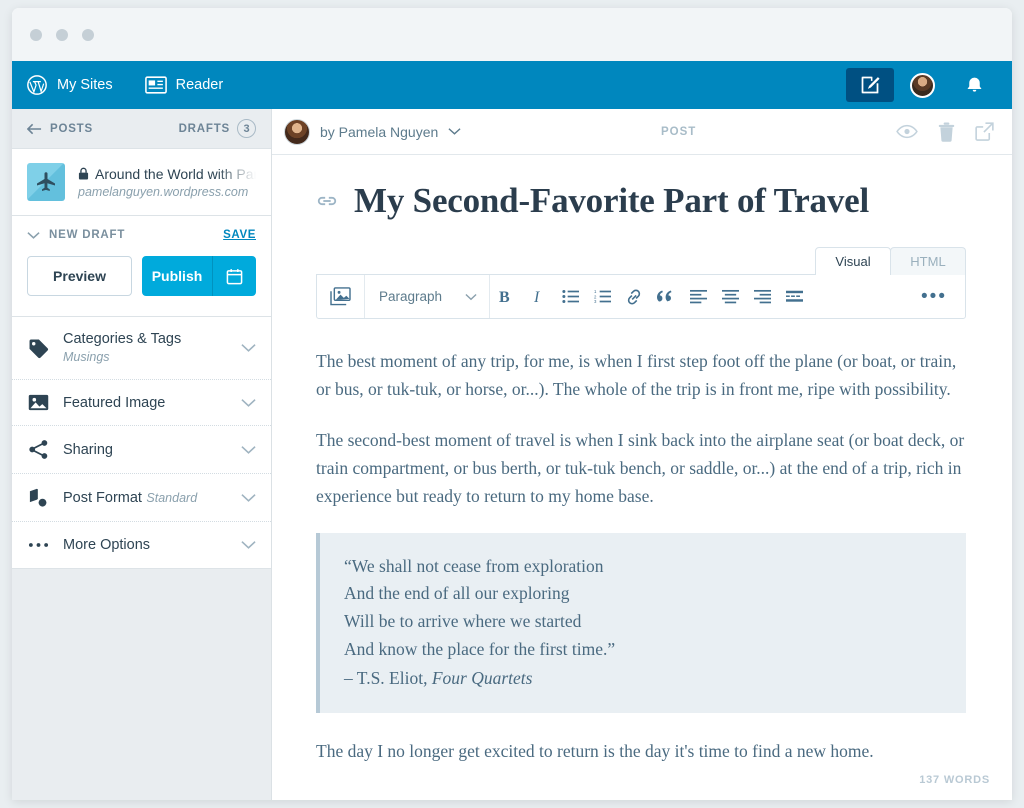 The image size is (1024, 808). What do you see at coordinates (611, 201) in the screenshot?
I see `page-title: My Second-Favorite Part of Travel` at bounding box center [611, 201].